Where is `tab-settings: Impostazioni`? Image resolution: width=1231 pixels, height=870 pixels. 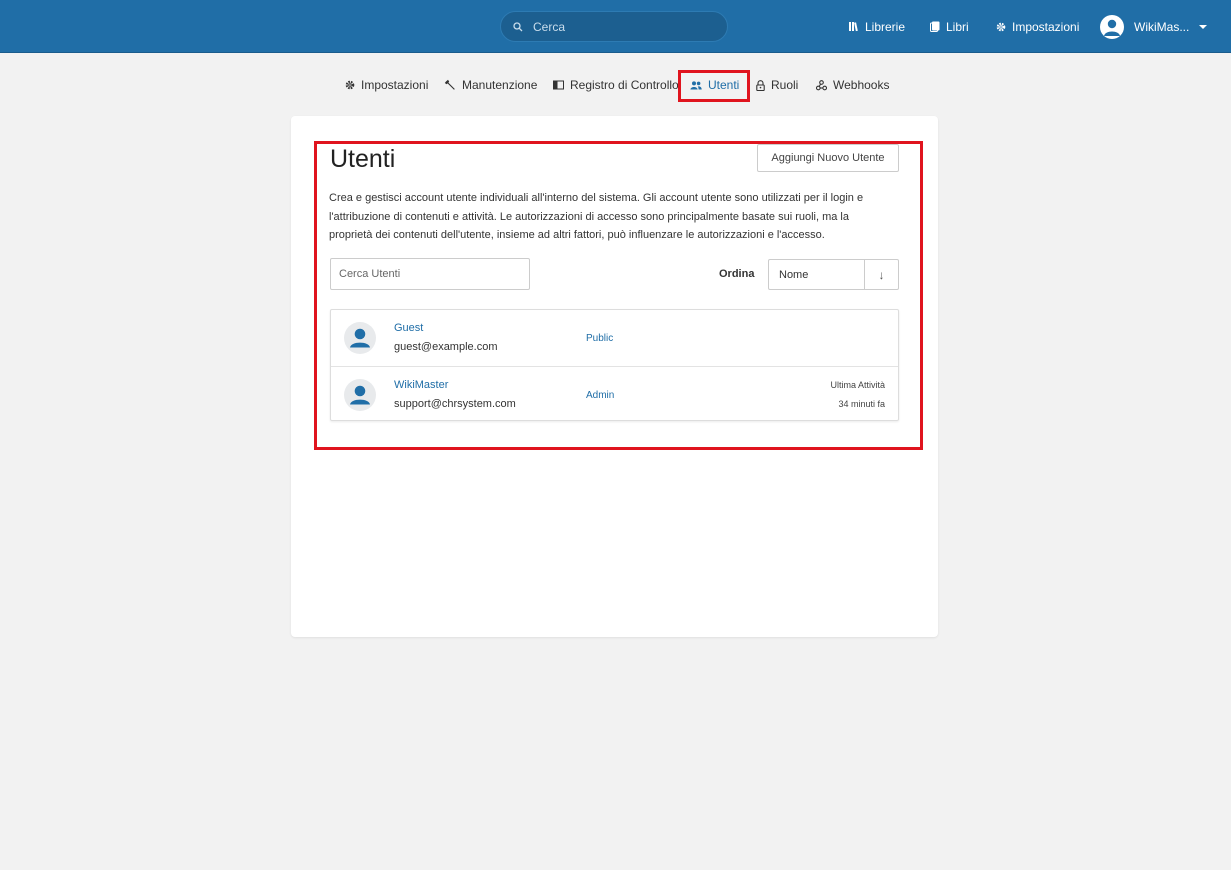 tab-settings: Impostazioni is located at coordinates (386, 85).